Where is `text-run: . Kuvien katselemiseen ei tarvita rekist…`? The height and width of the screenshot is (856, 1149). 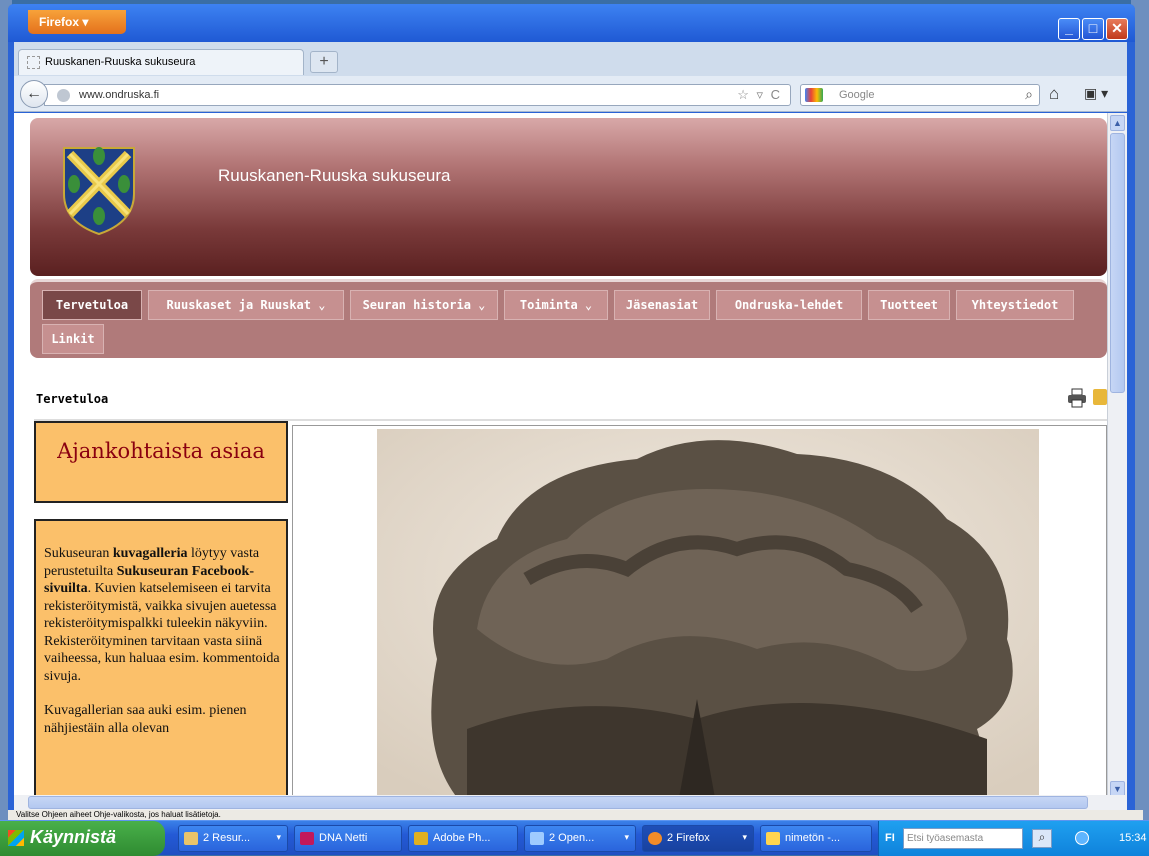 text-run: . Kuvien katselemiseen ei tarvita rekist… is located at coordinates (162, 632).